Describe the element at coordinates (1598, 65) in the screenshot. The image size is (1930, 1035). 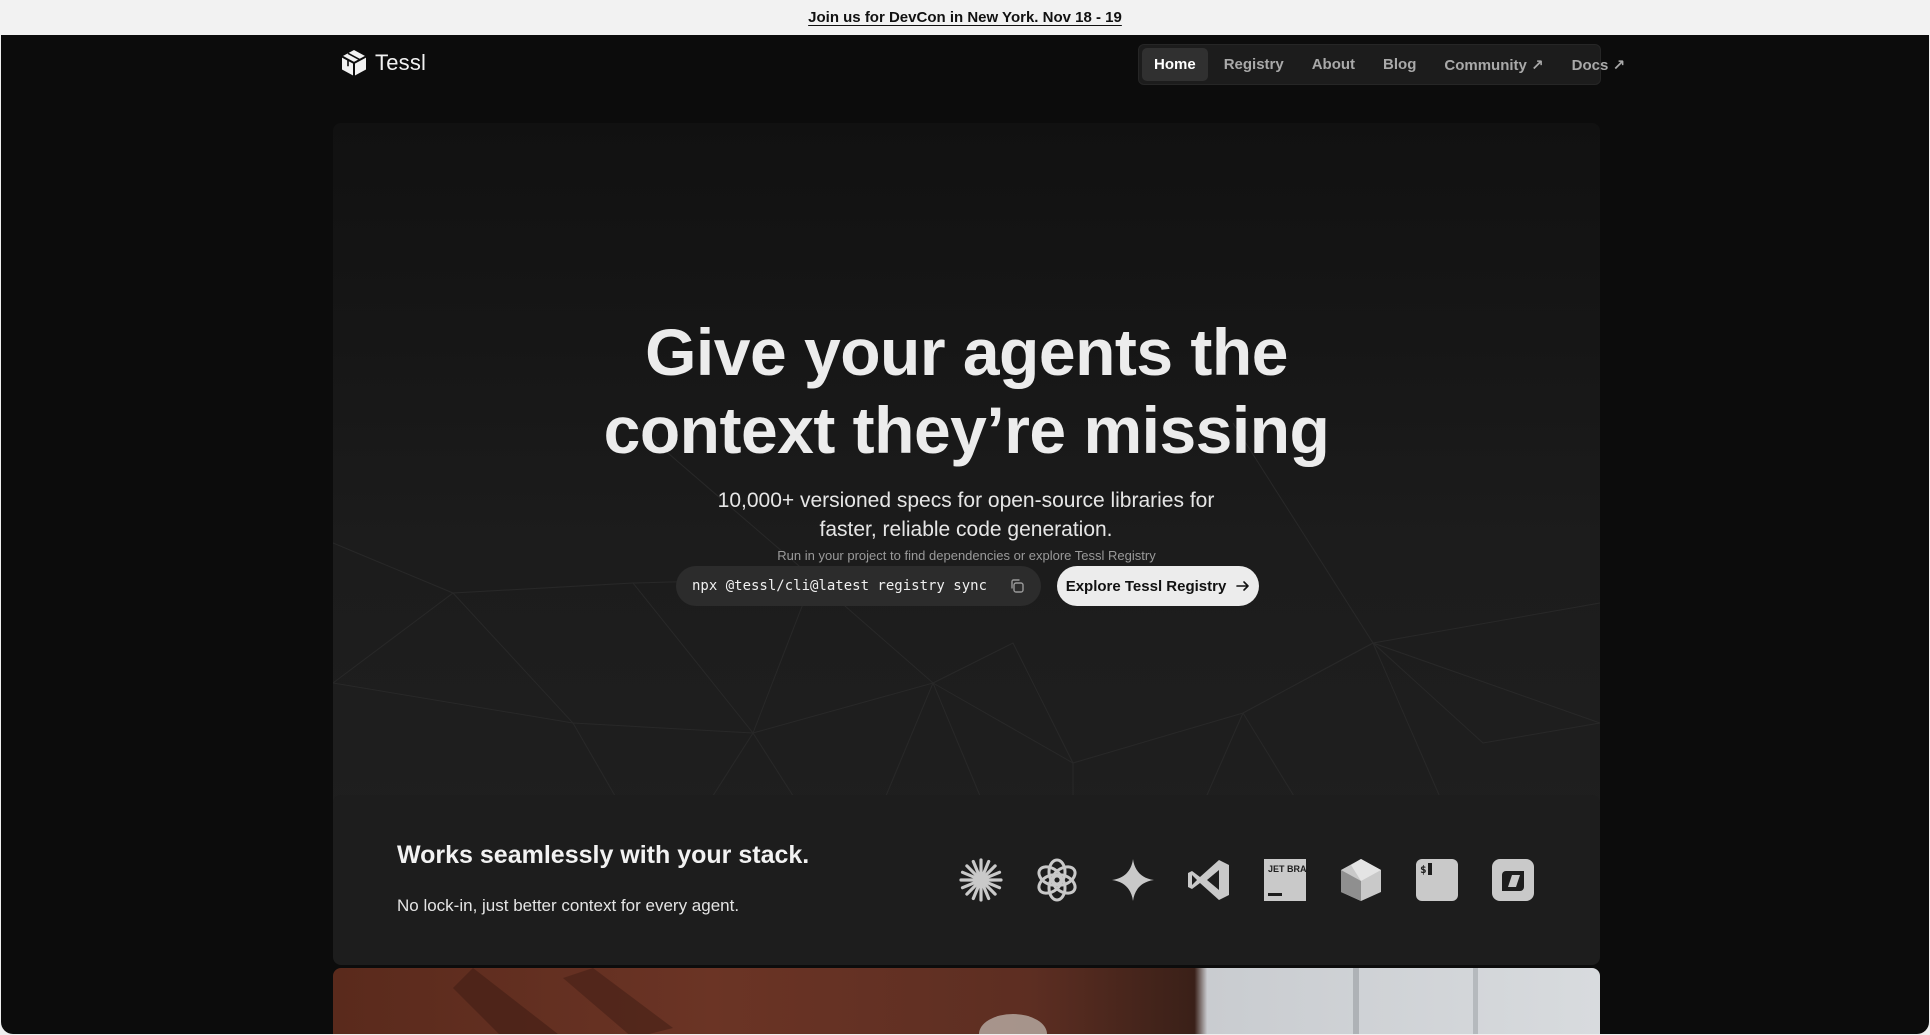
I see `nav-docs: Docs ↗` at that location.